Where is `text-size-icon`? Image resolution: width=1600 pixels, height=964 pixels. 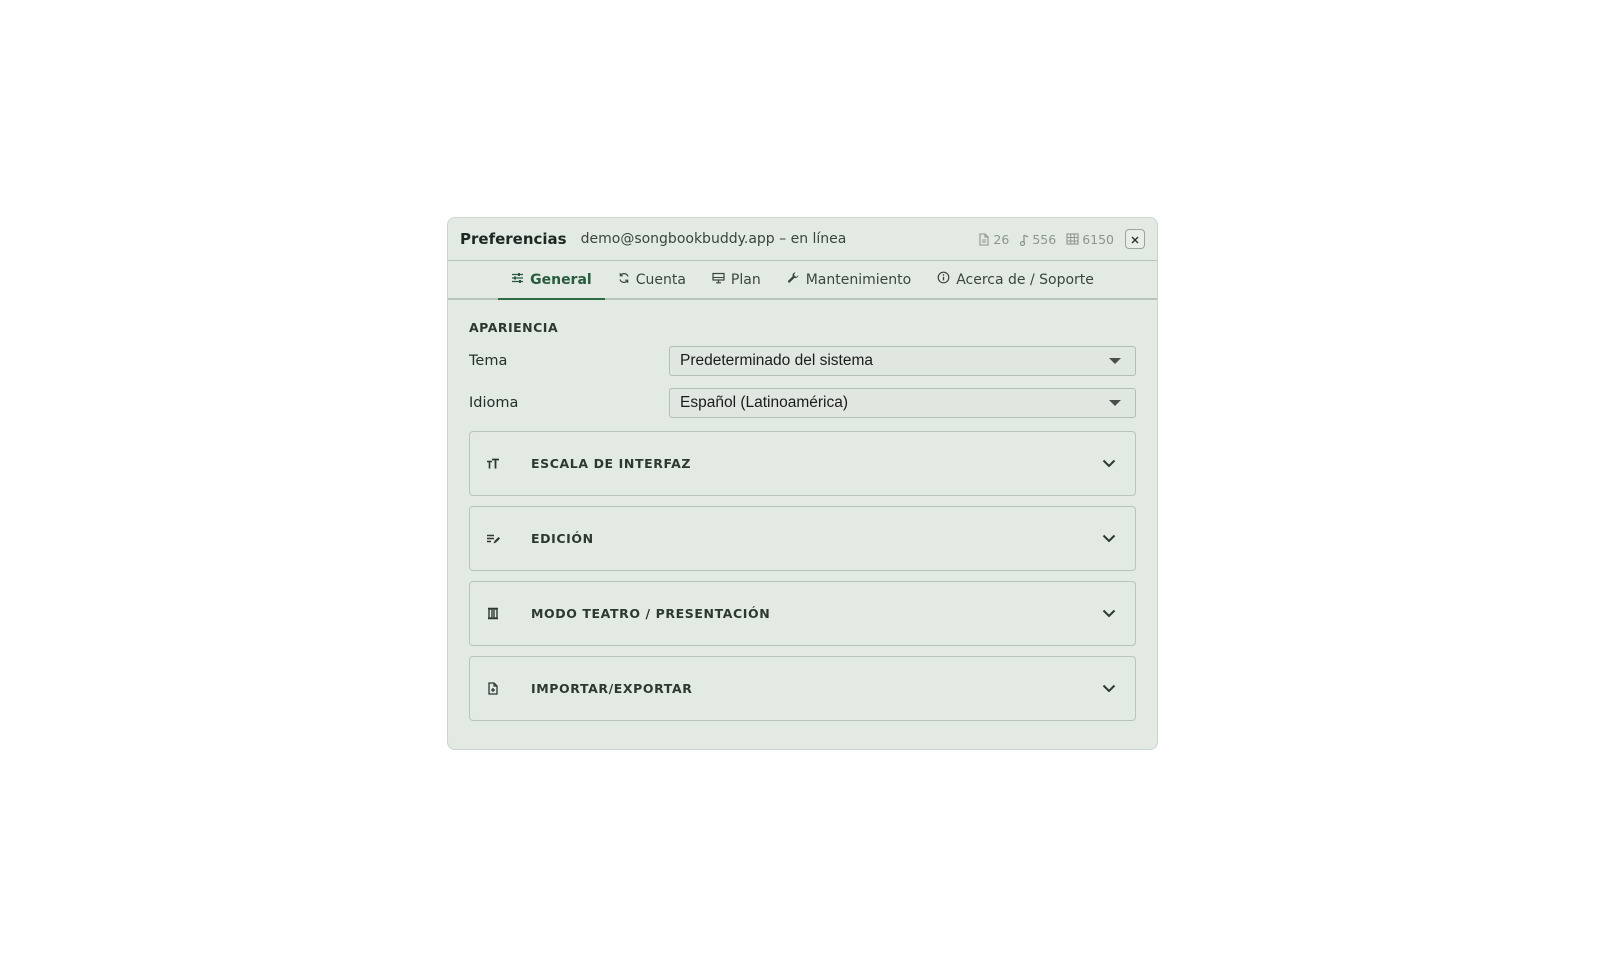
text-size-icon is located at coordinates (493, 464).